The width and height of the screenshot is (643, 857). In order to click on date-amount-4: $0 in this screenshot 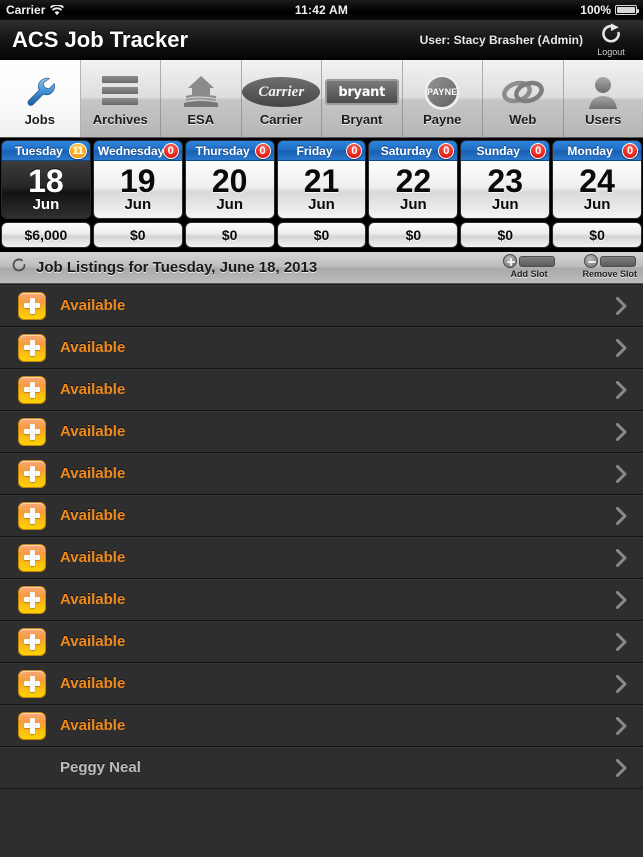, I will do `click(413, 235)`.